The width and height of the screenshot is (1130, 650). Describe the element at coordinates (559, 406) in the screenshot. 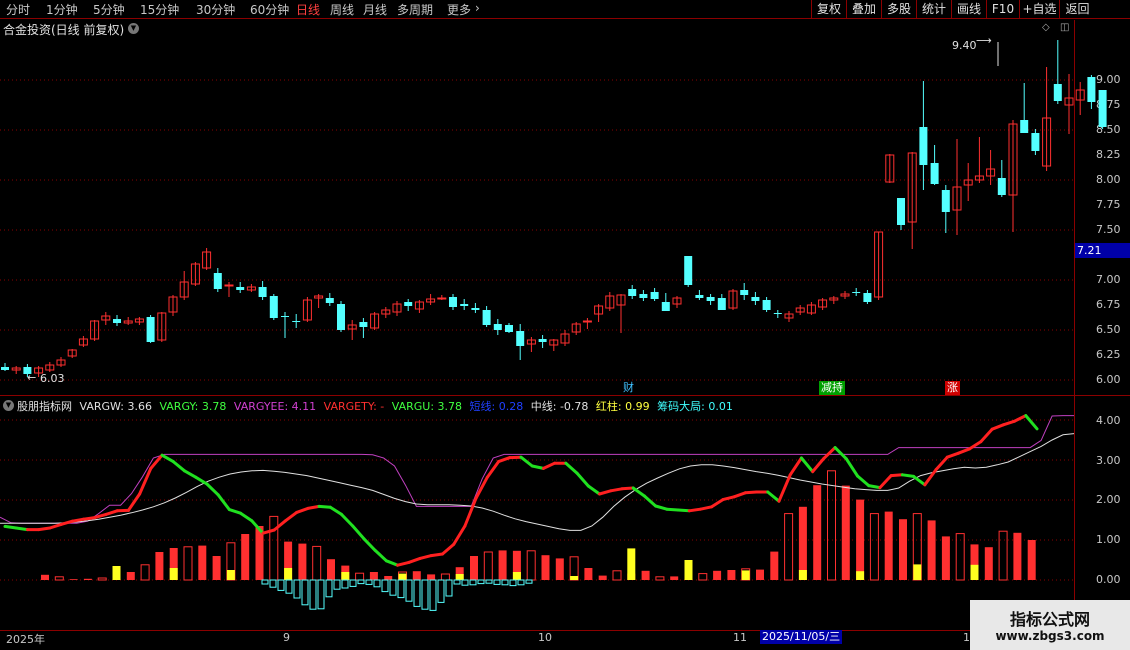

I see `indicator-value-mid: 中线: -0.78` at that location.